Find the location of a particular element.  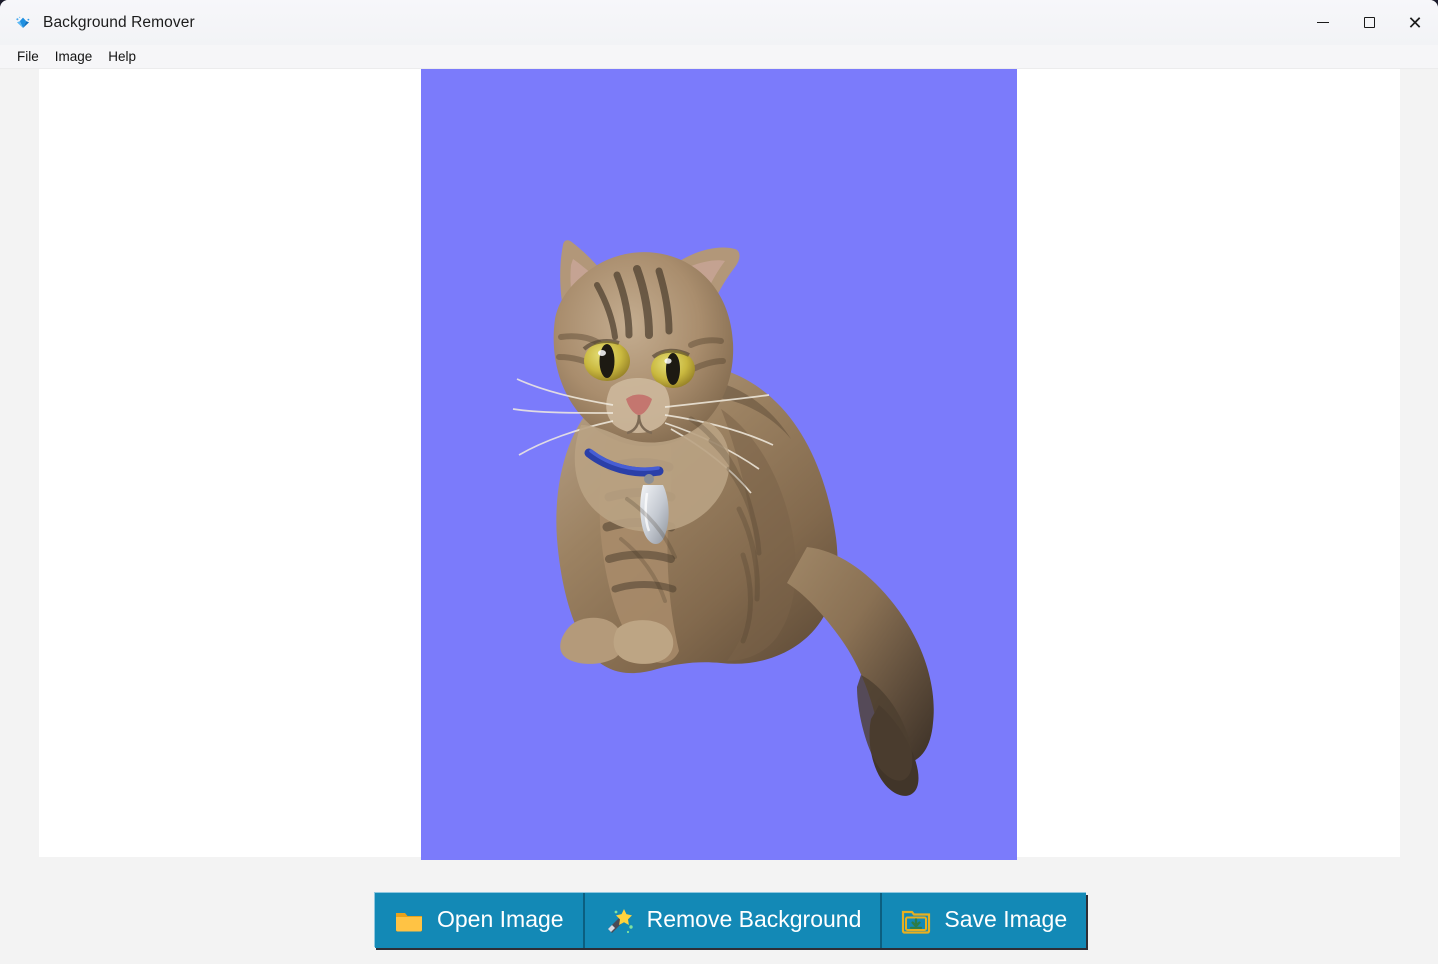

close-icon: ✕ is located at coordinates (1415, 22).